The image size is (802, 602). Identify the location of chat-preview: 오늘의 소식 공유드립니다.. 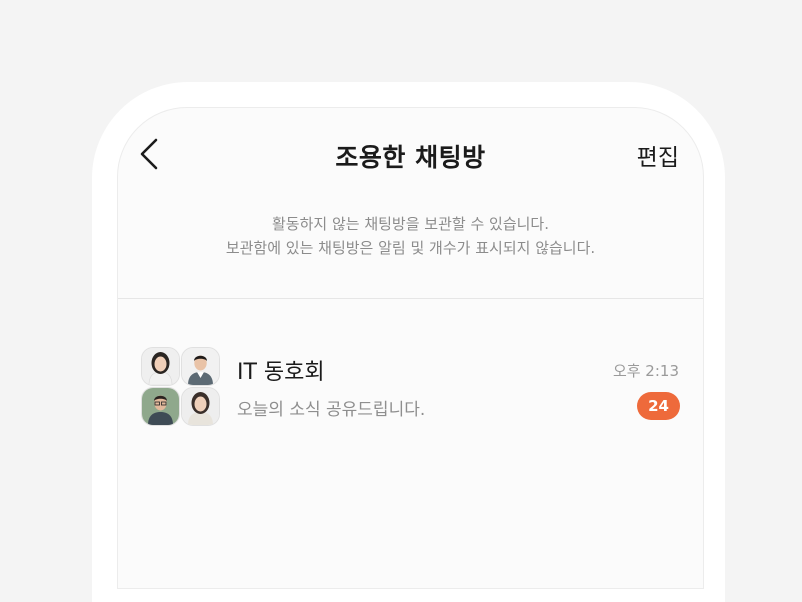
(331, 410).